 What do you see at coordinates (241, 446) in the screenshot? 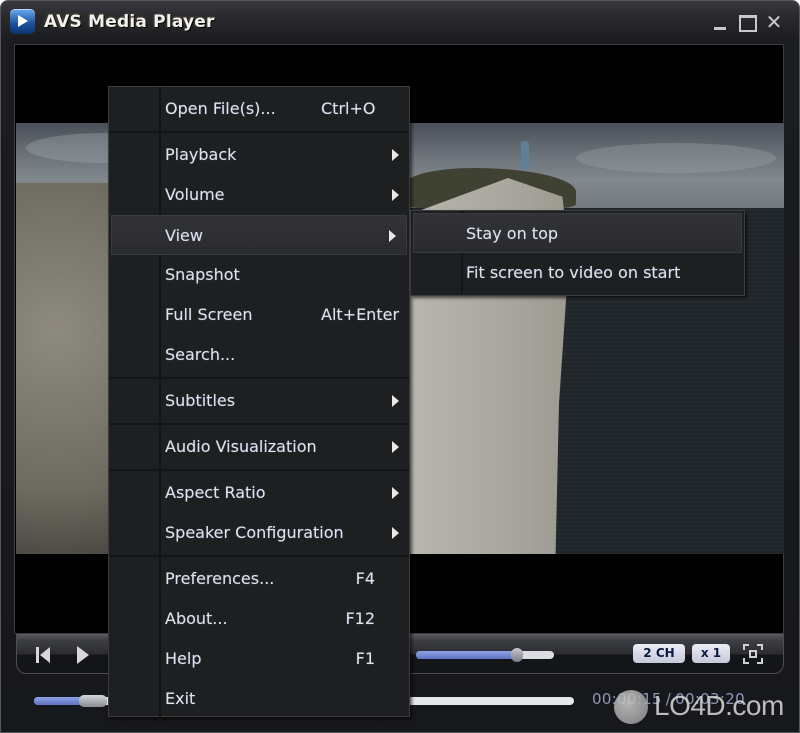
I see `menu-item-label: Audio Visualization` at bounding box center [241, 446].